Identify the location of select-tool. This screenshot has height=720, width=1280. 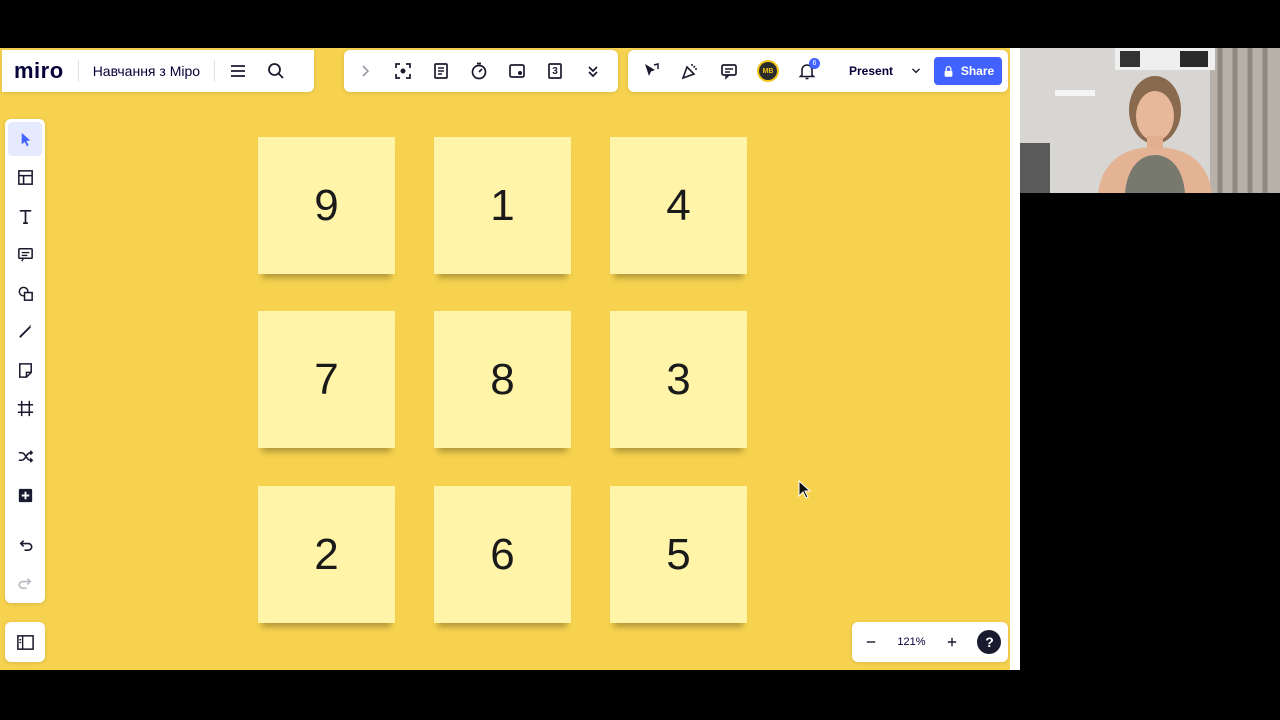
(25, 139).